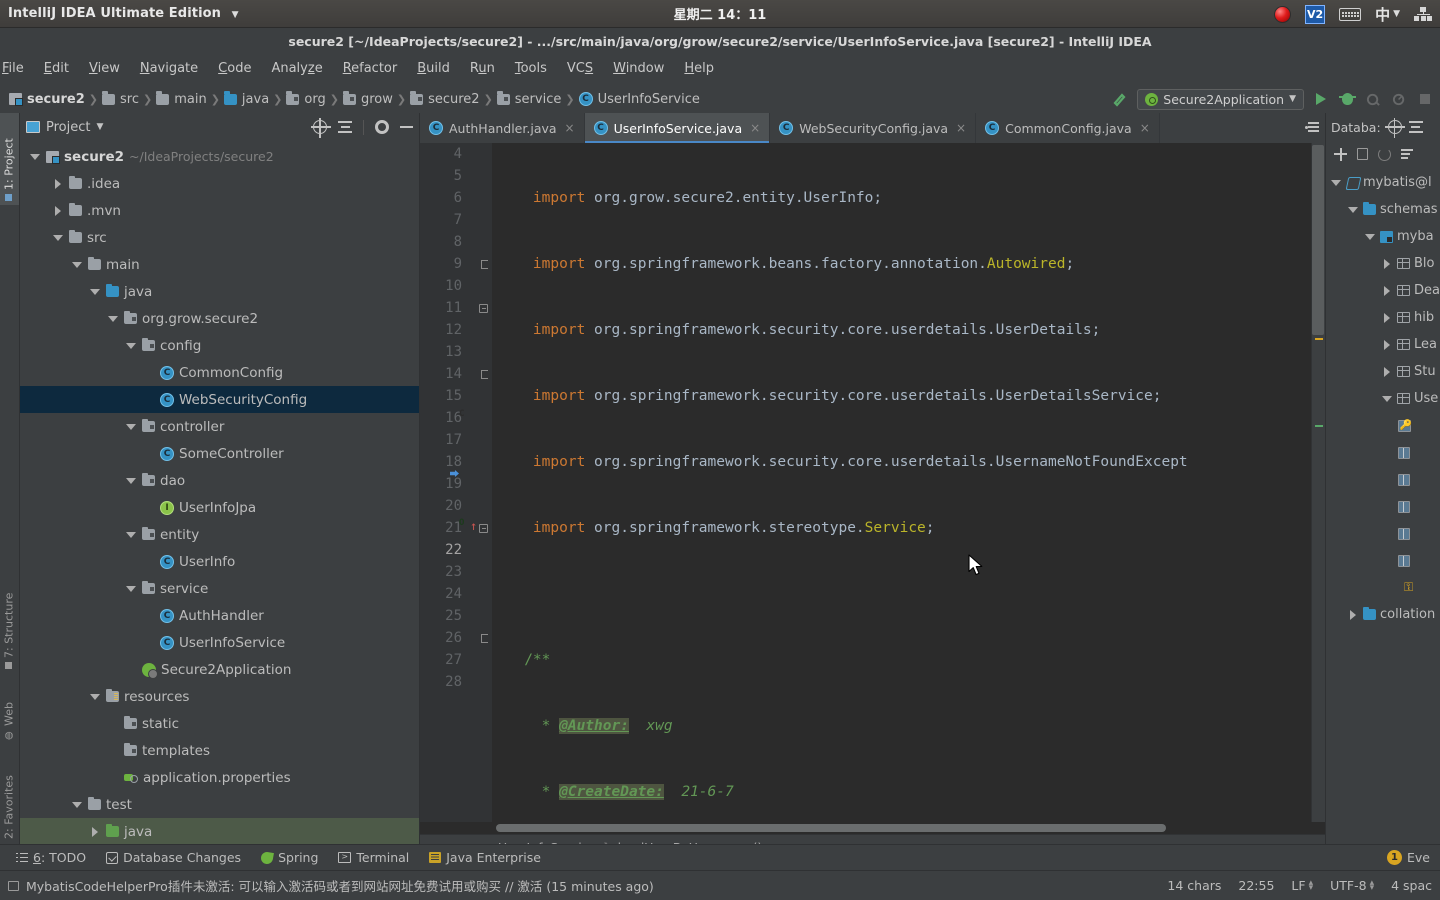  What do you see at coordinates (1350, 14) in the screenshot?
I see `keyboard-icon` at bounding box center [1350, 14].